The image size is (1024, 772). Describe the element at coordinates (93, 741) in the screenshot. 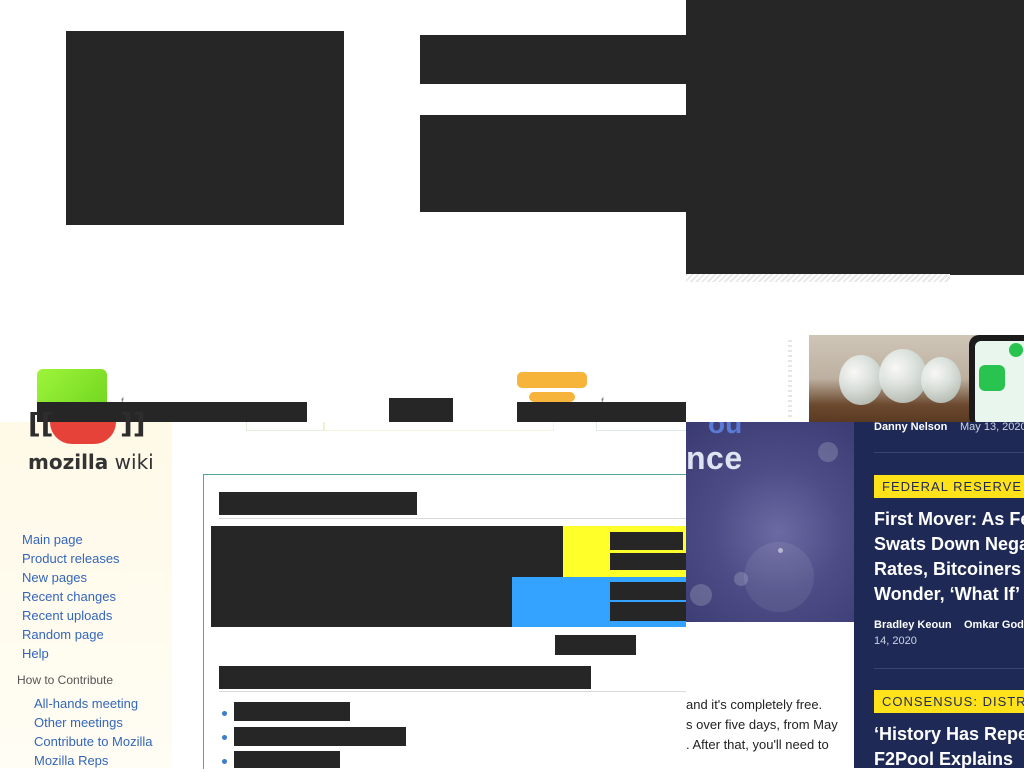

I see `nav-contribute-to-mozilla: Contribute to Mozilla` at that location.